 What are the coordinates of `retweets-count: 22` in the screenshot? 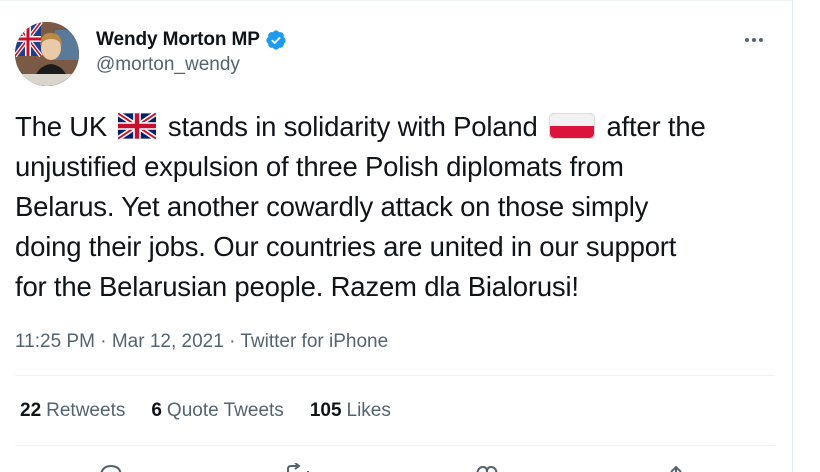 It's located at (31, 410).